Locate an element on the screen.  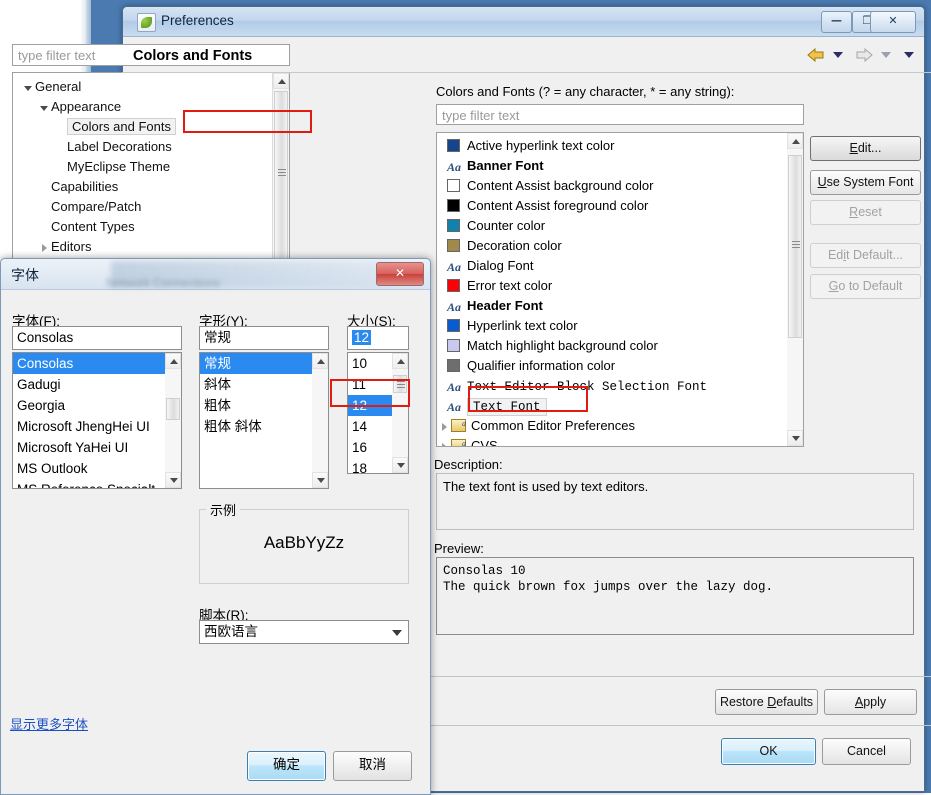
list-item: Hyperlink text color is located at coordinates (612, 326).